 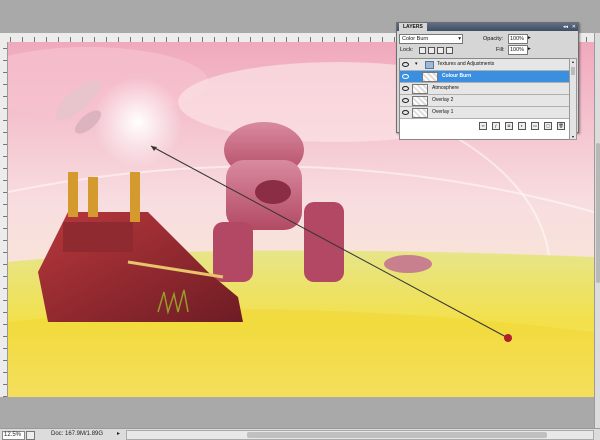 What do you see at coordinates (445, 88) in the screenshot?
I see `layer-name: Atmosphere` at bounding box center [445, 88].